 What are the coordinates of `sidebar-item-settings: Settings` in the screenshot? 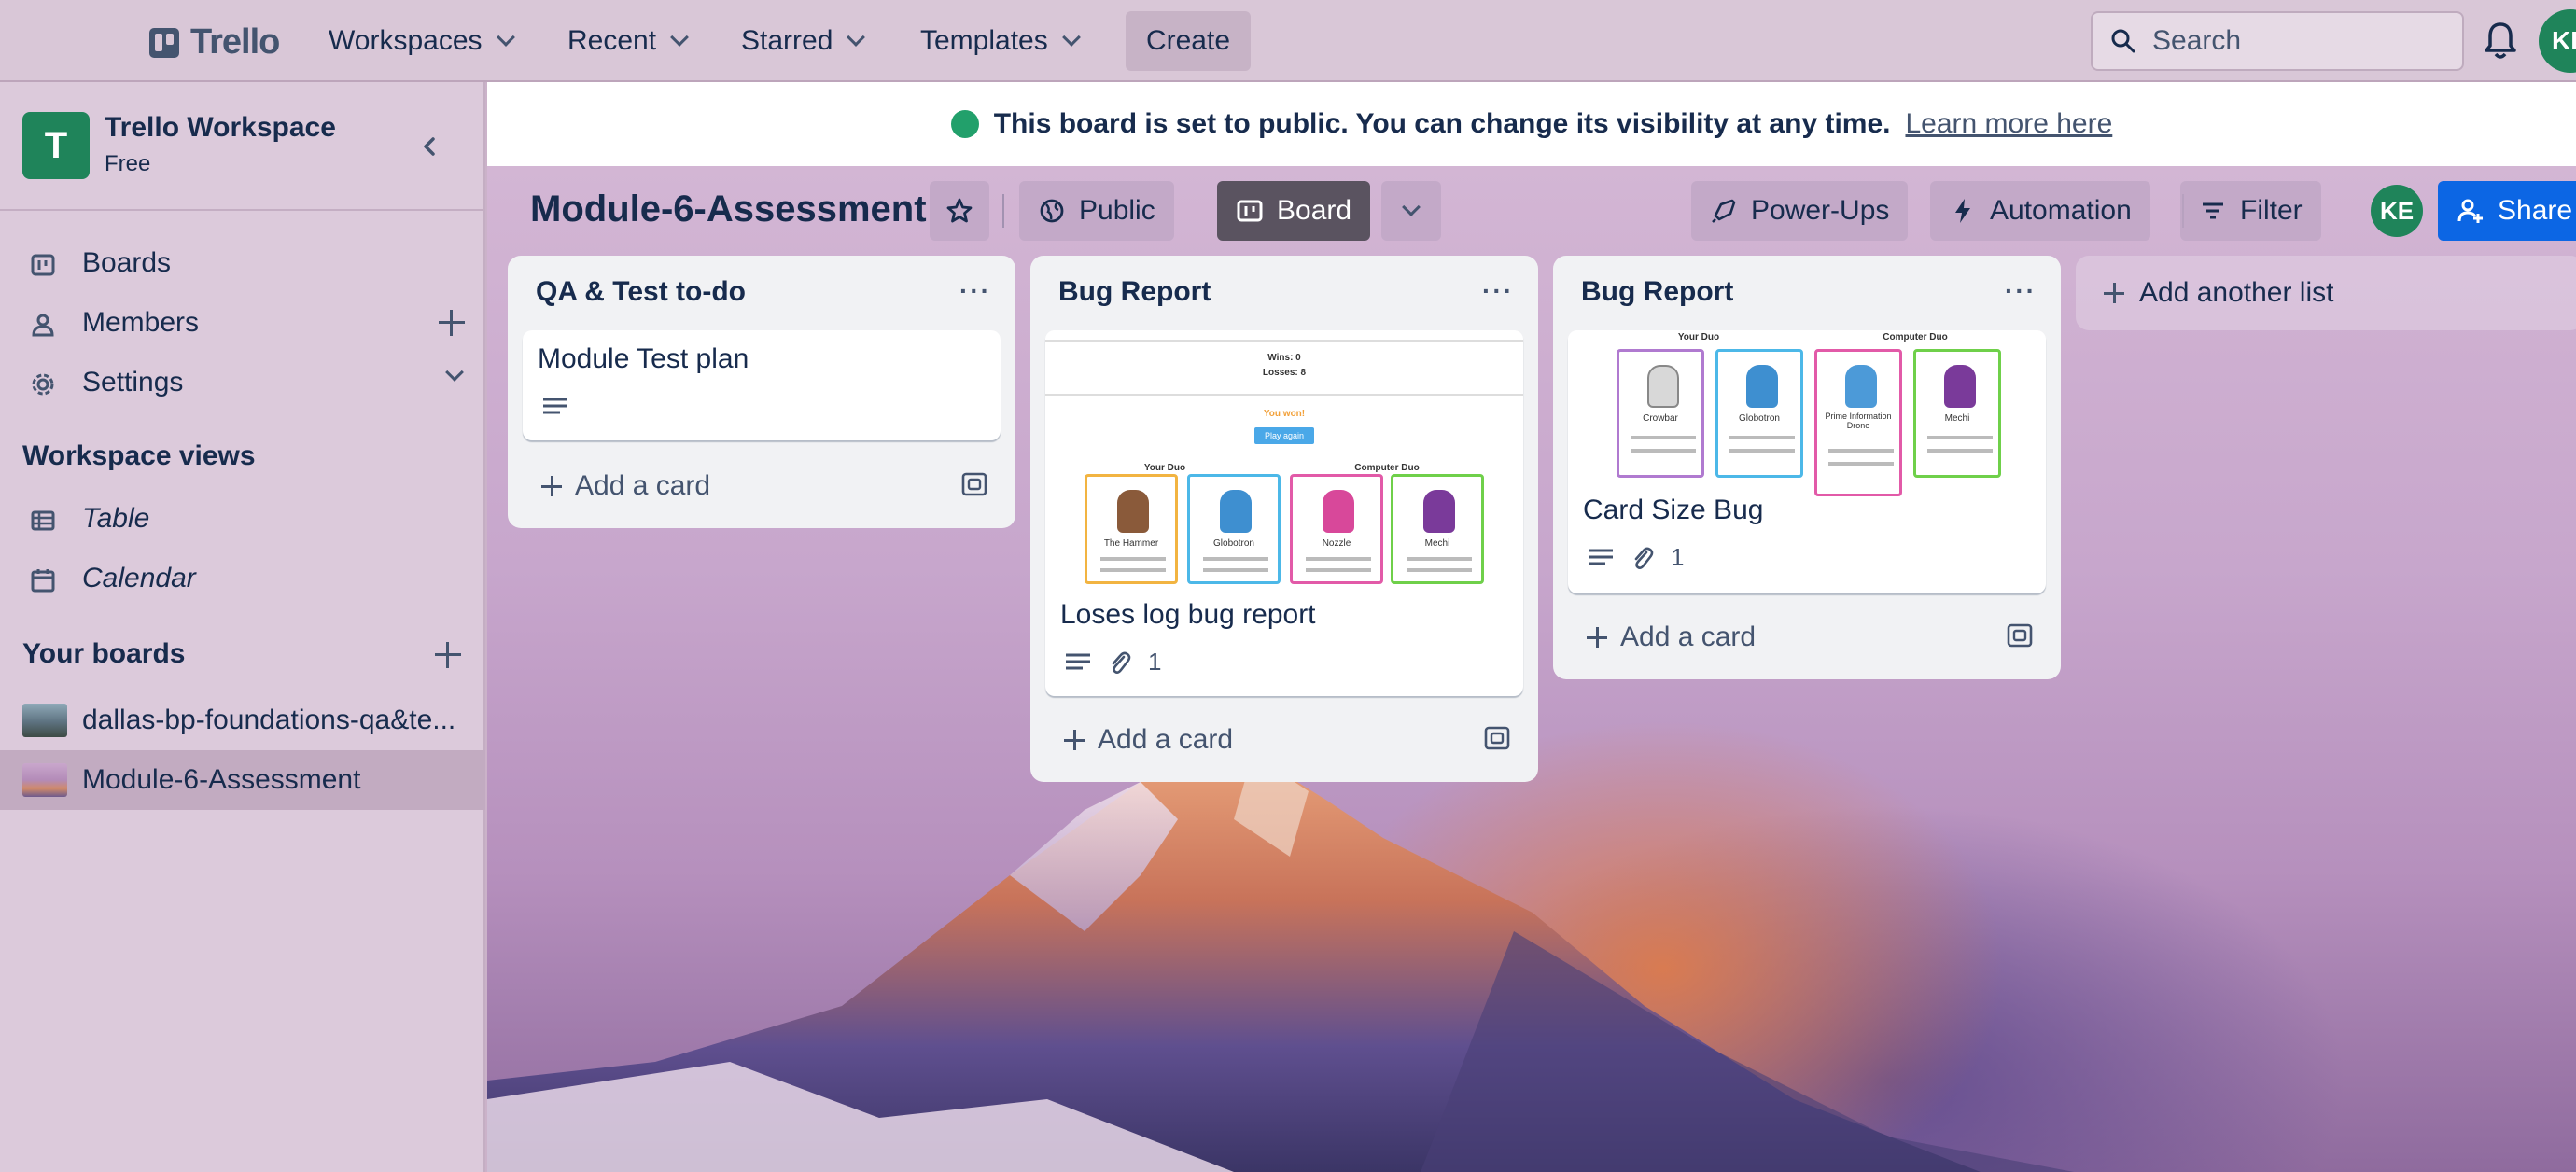 It's located at (242, 383).